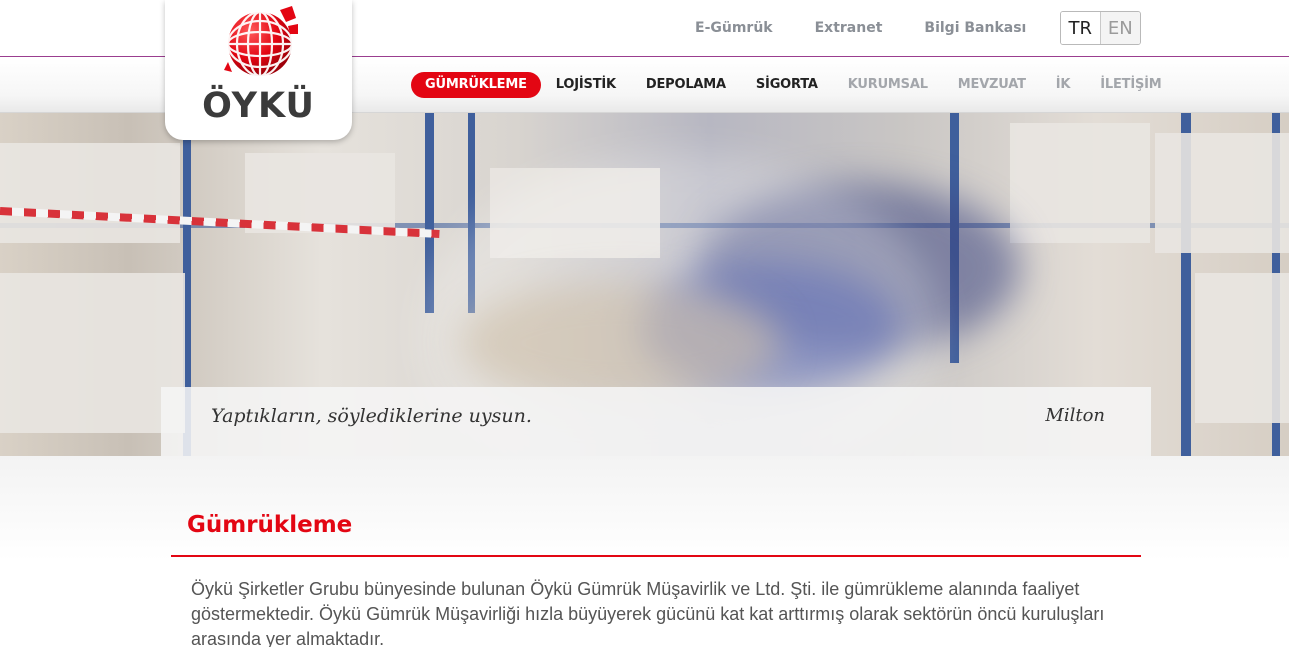 The image size is (1289, 647). I want to click on nav-item-kurumsal: KURUMSAL, so click(888, 85).